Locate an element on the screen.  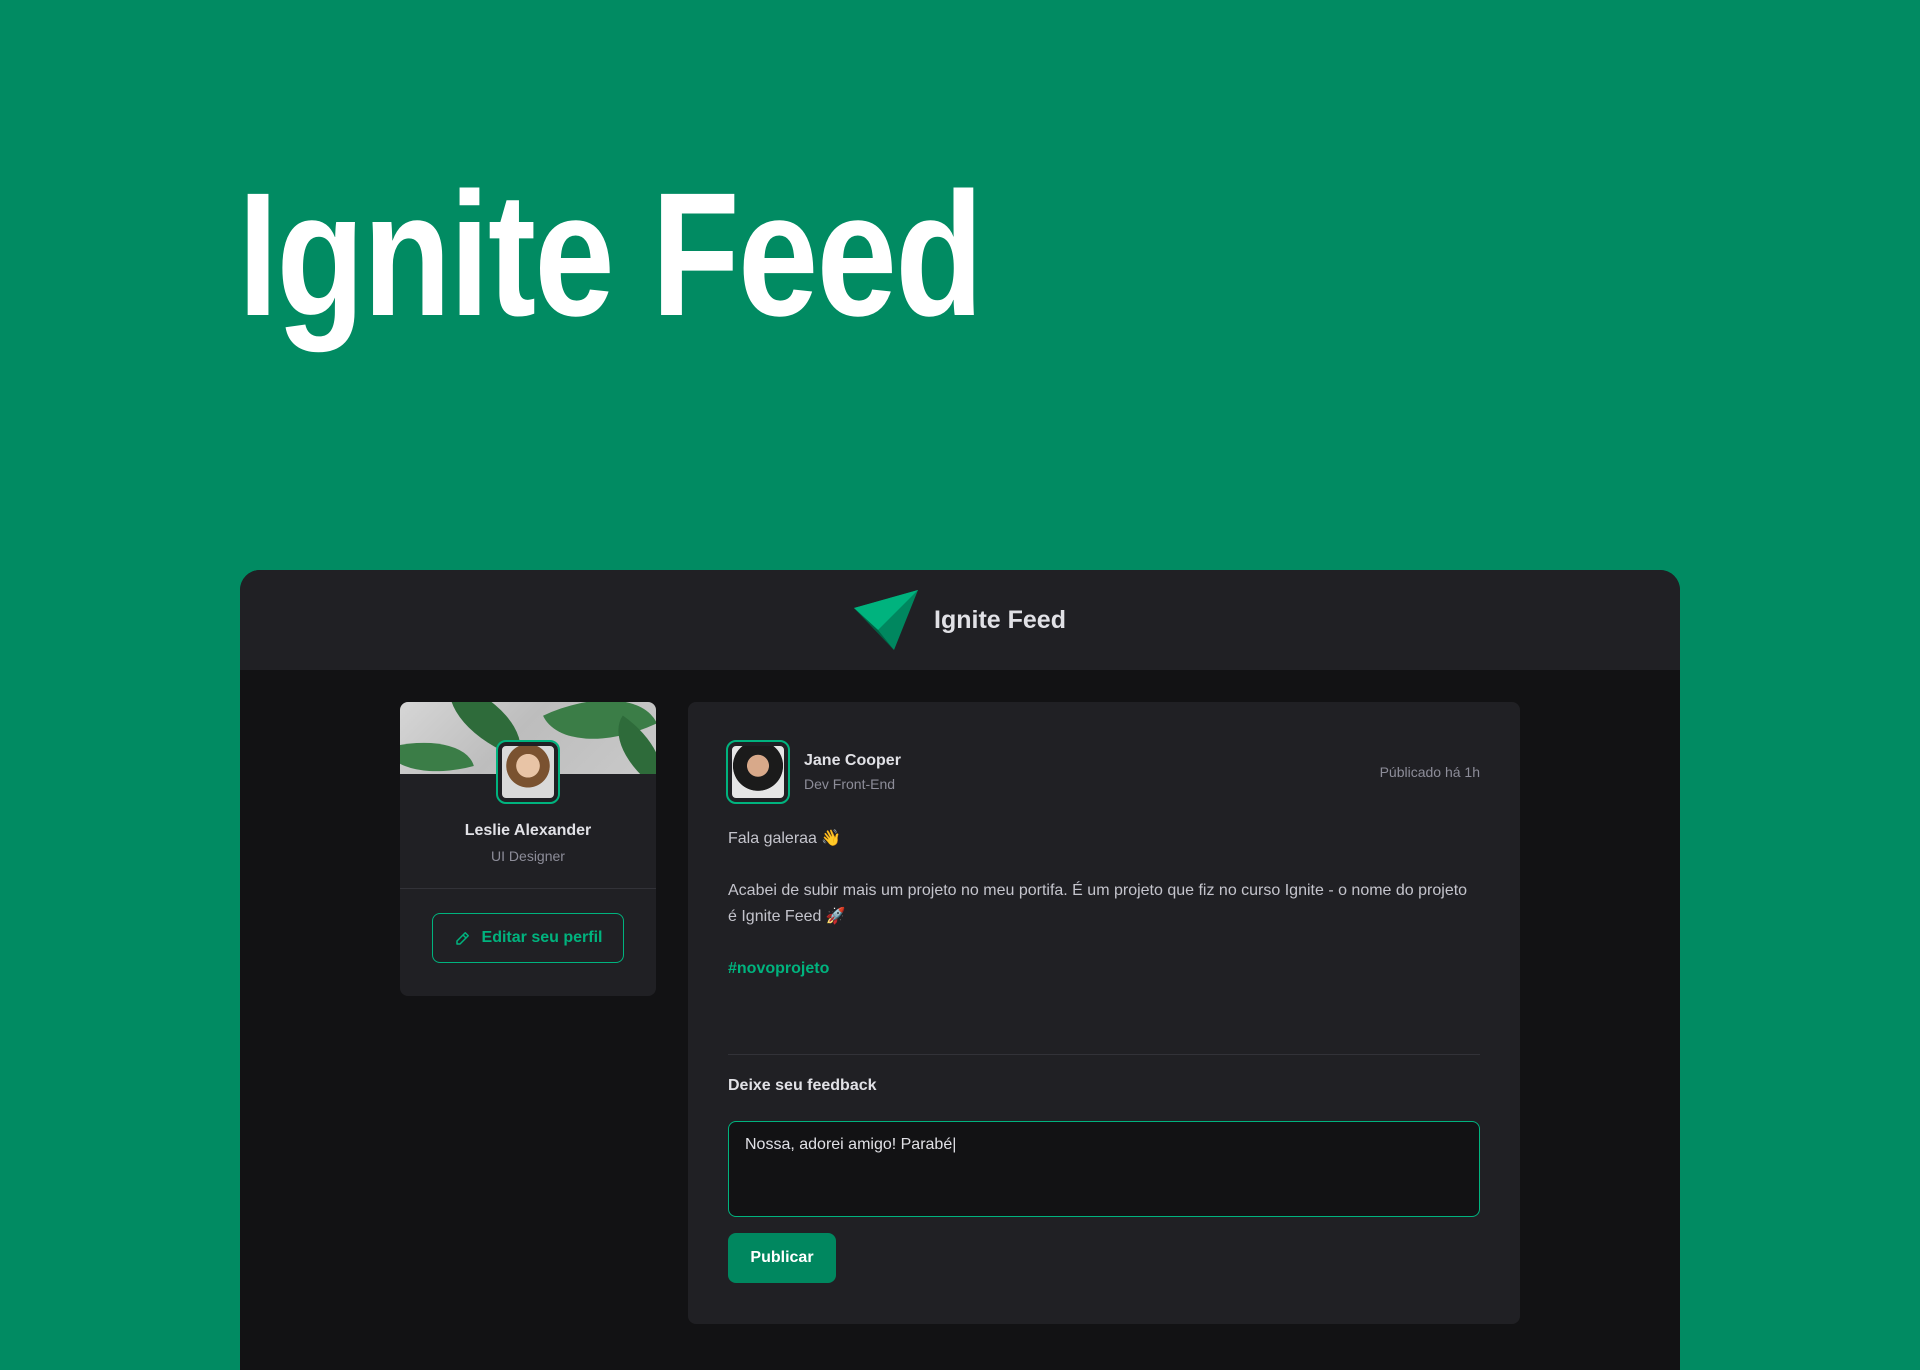
profile-name: Leslie Alexander is located at coordinates (528, 830).